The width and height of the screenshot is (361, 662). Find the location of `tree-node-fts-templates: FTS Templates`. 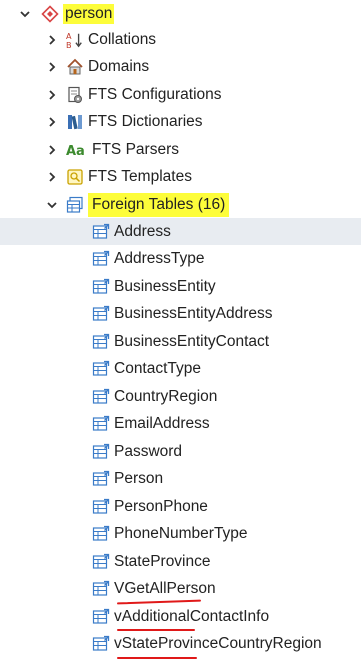

tree-node-fts-templates: FTS Templates is located at coordinates (180, 176).